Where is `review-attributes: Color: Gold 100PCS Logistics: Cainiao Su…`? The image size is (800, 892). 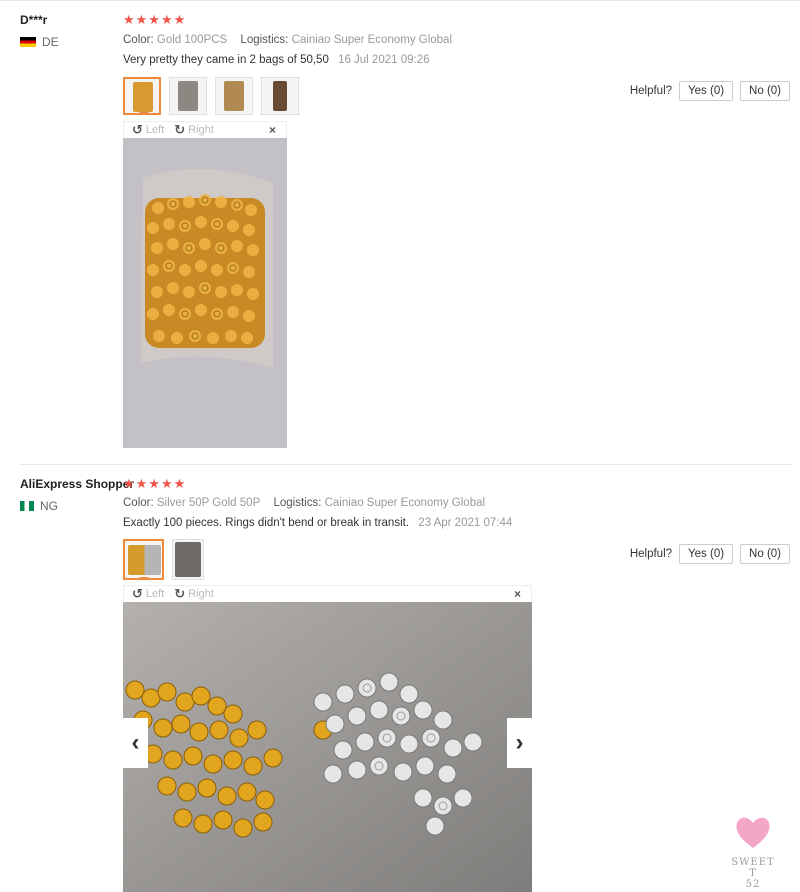
review-attributes: Color: Gold 100PCS Logistics: Cainiao Su… is located at coordinates (292, 40).